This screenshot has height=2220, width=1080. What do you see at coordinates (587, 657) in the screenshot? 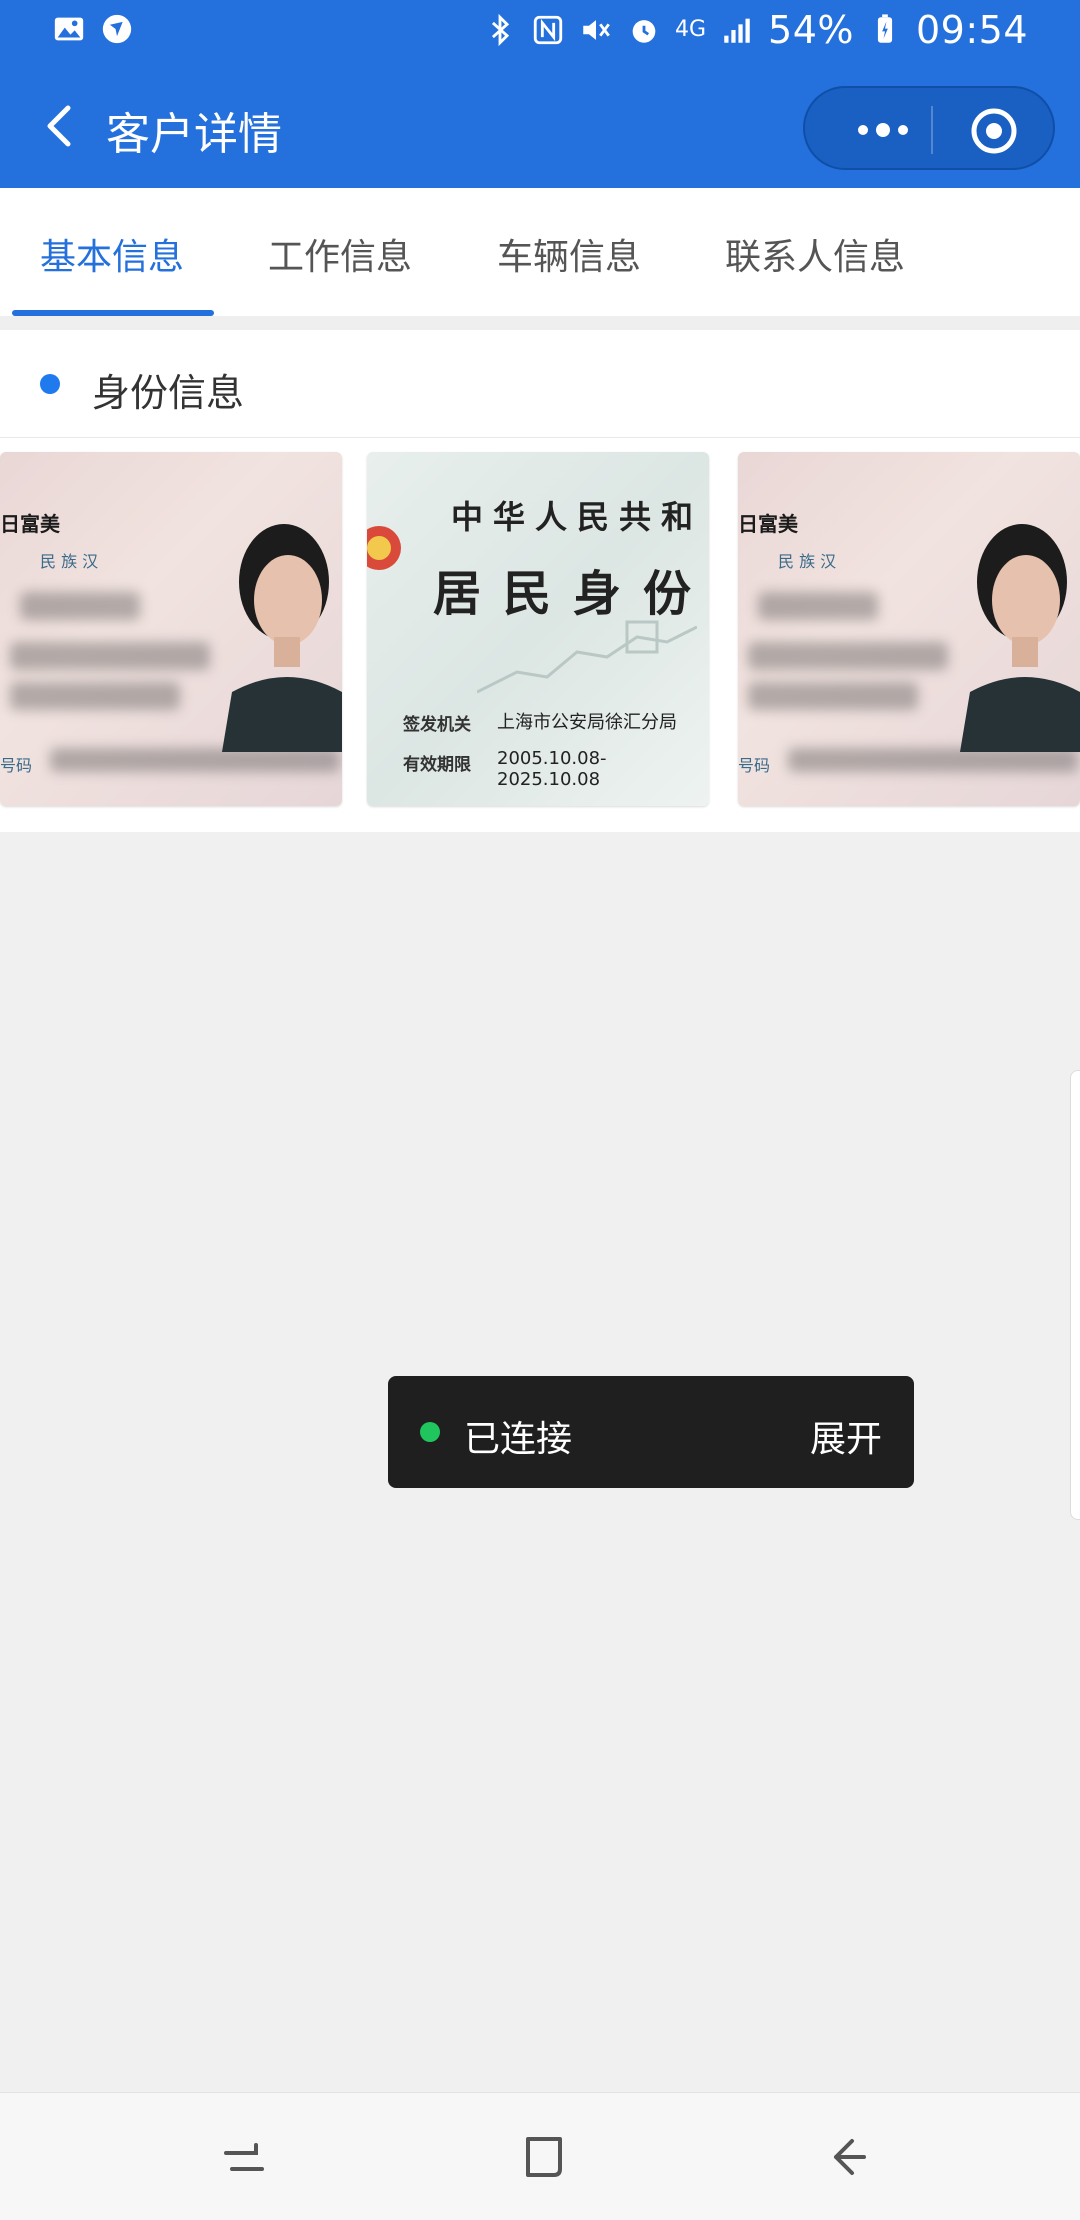
I see `great-wall-watermark` at bounding box center [587, 657].